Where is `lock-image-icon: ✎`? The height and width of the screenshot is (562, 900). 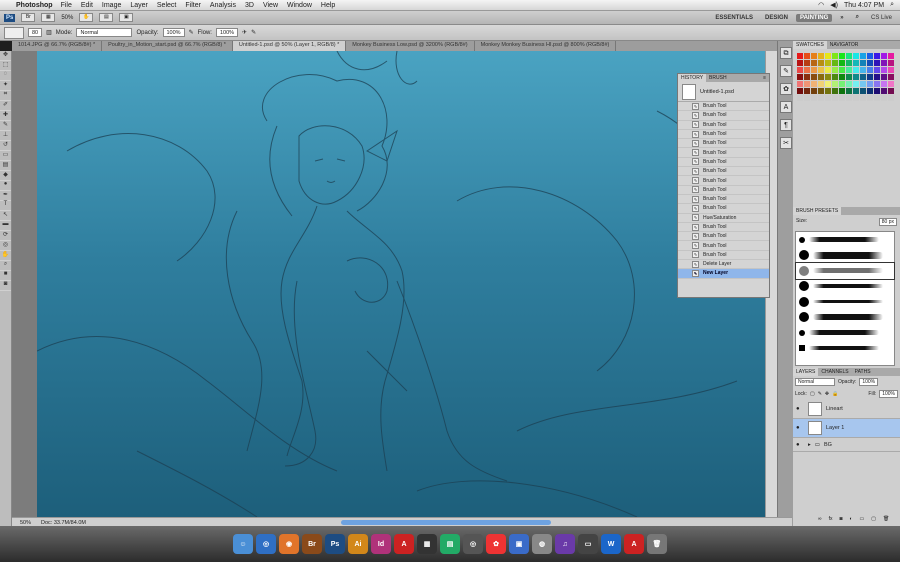 lock-image-icon: ✎ is located at coordinates (820, 394).